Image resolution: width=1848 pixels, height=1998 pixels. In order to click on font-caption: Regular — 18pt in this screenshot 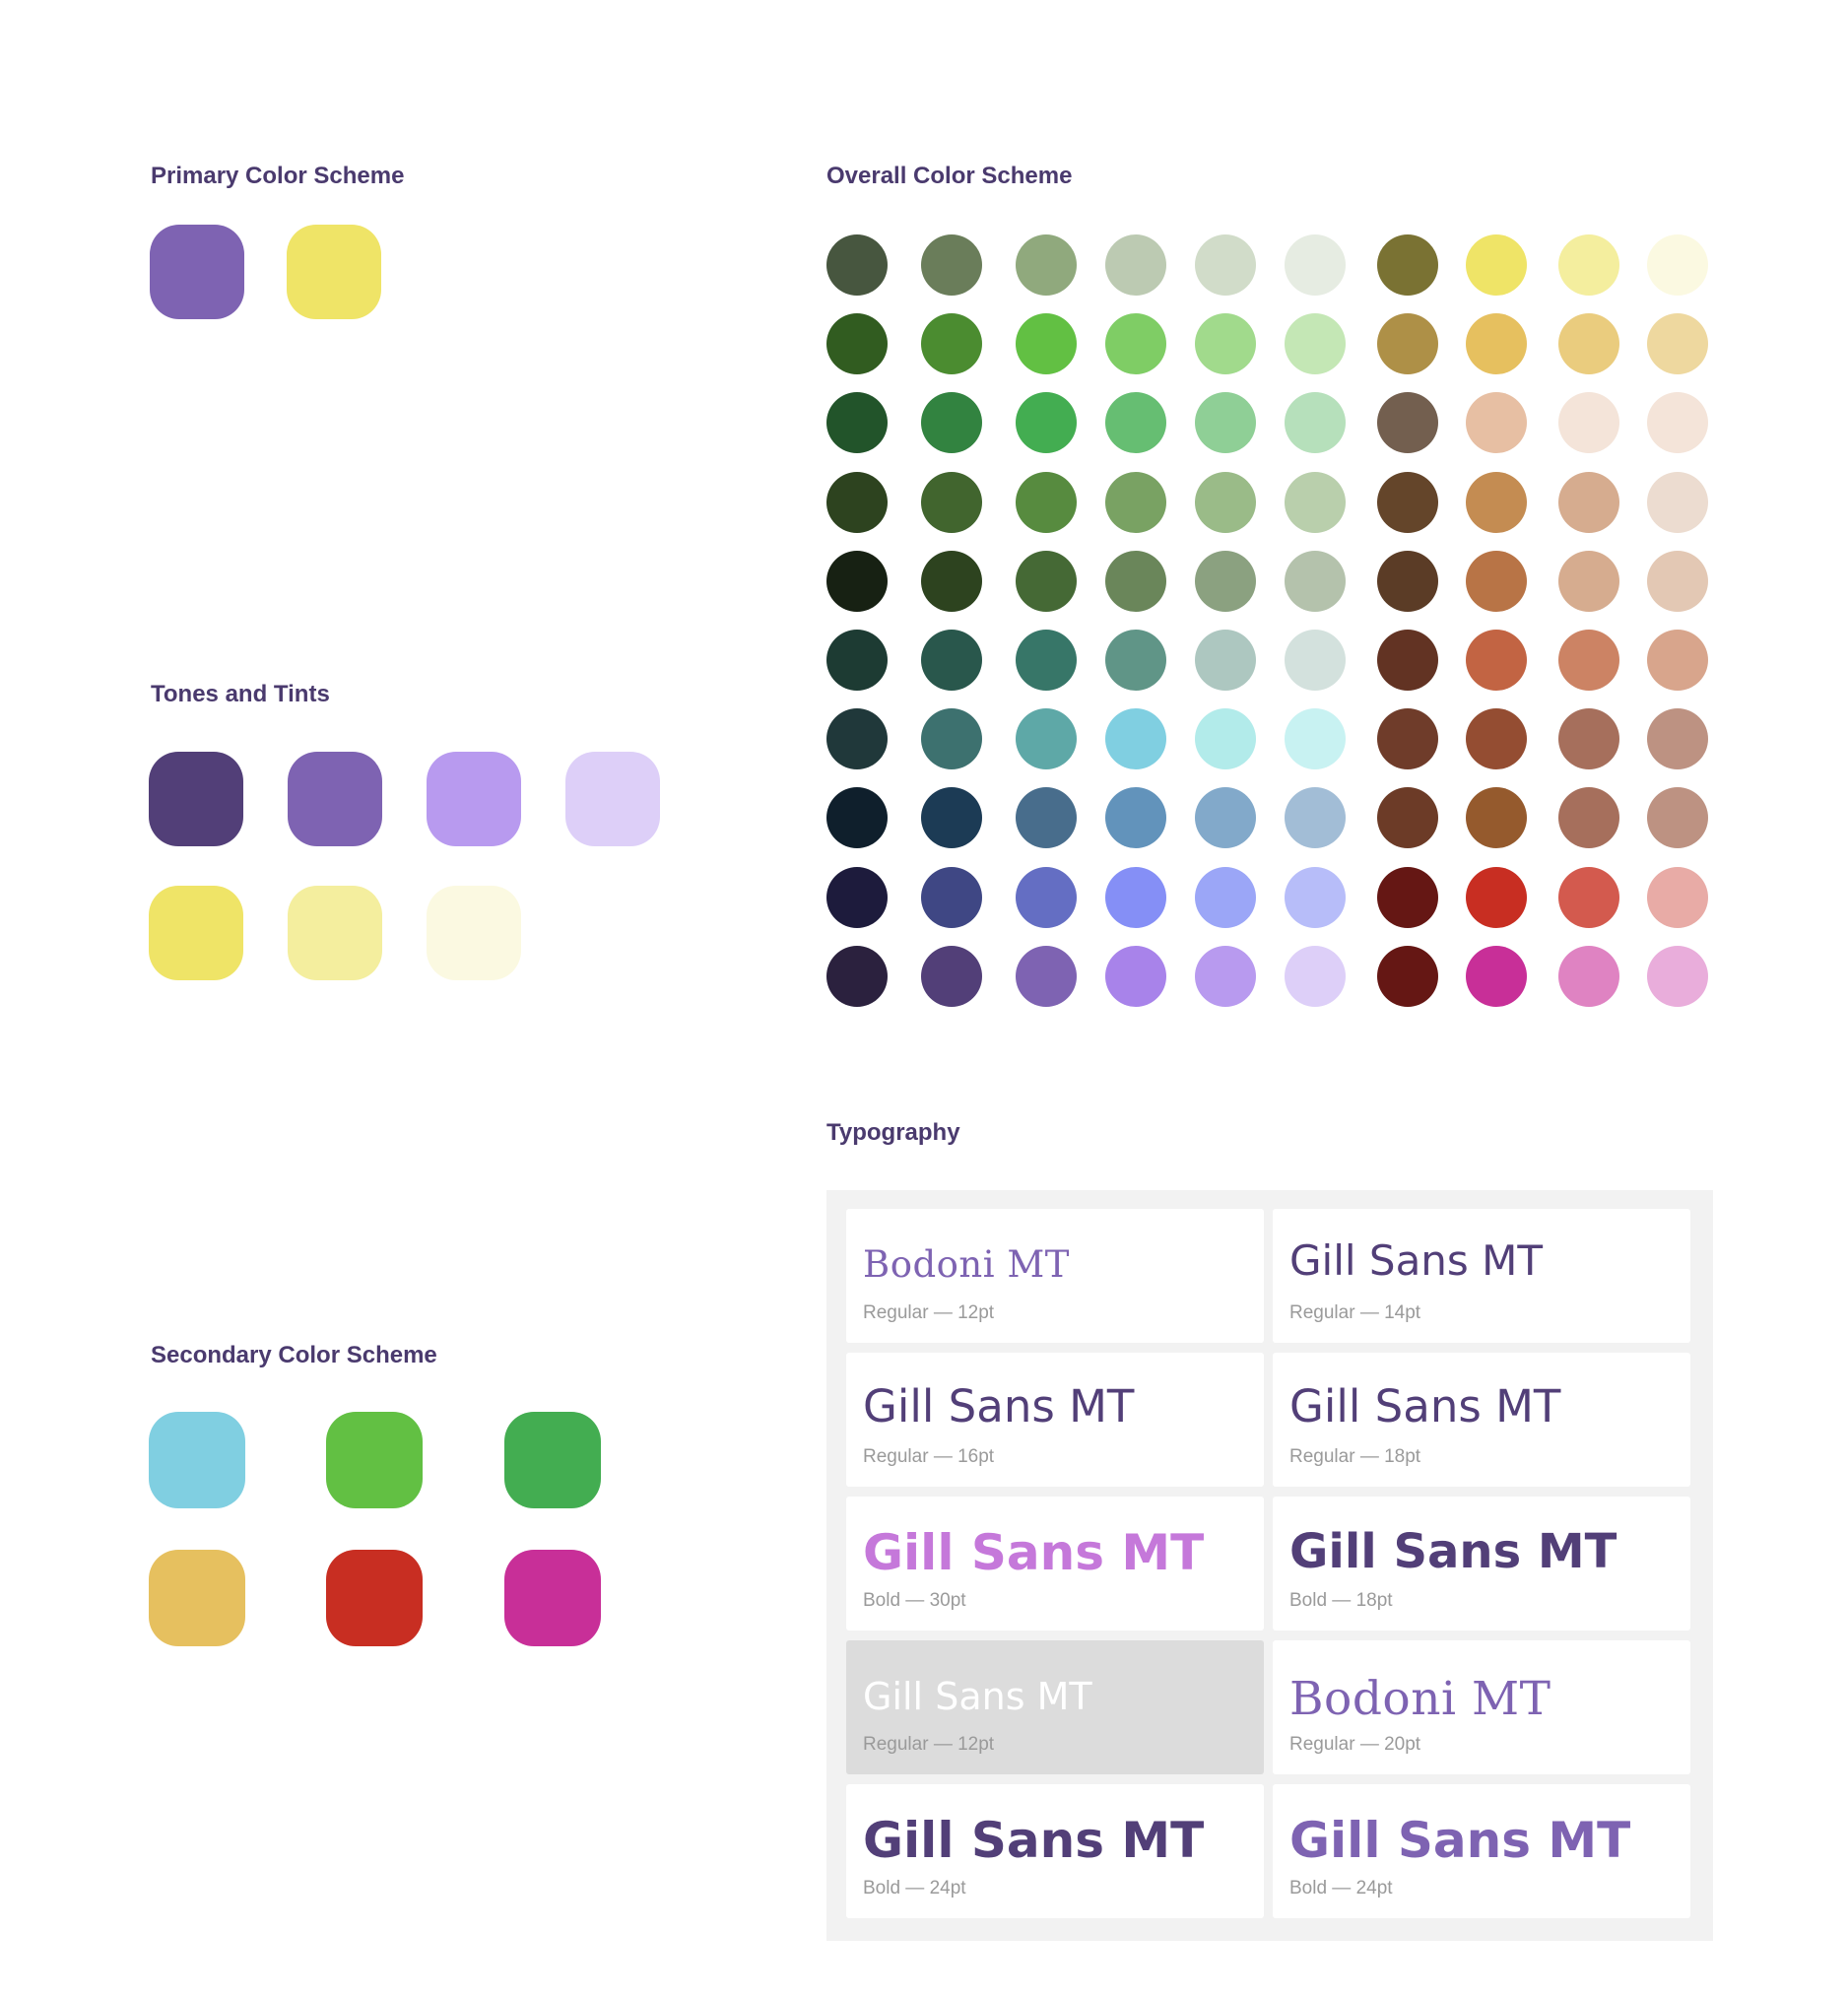, I will do `click(1355, 1457)`.